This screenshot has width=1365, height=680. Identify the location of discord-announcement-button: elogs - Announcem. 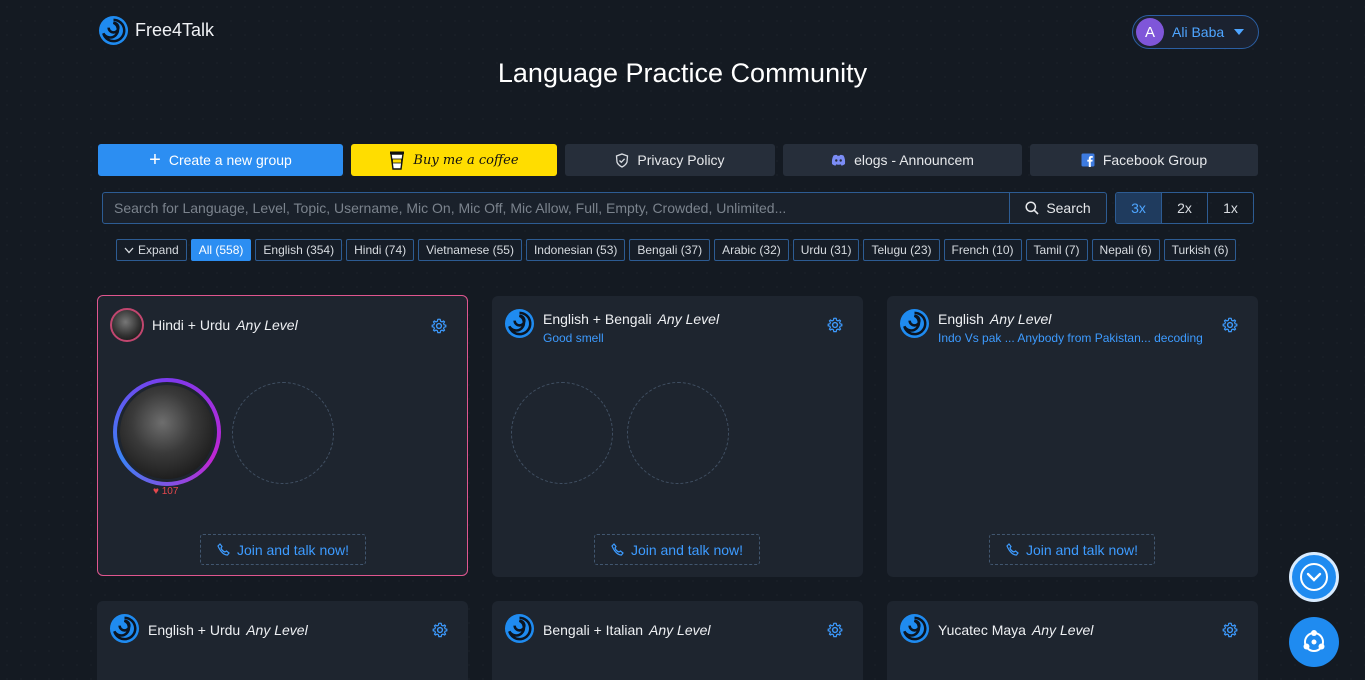
(902, 160).